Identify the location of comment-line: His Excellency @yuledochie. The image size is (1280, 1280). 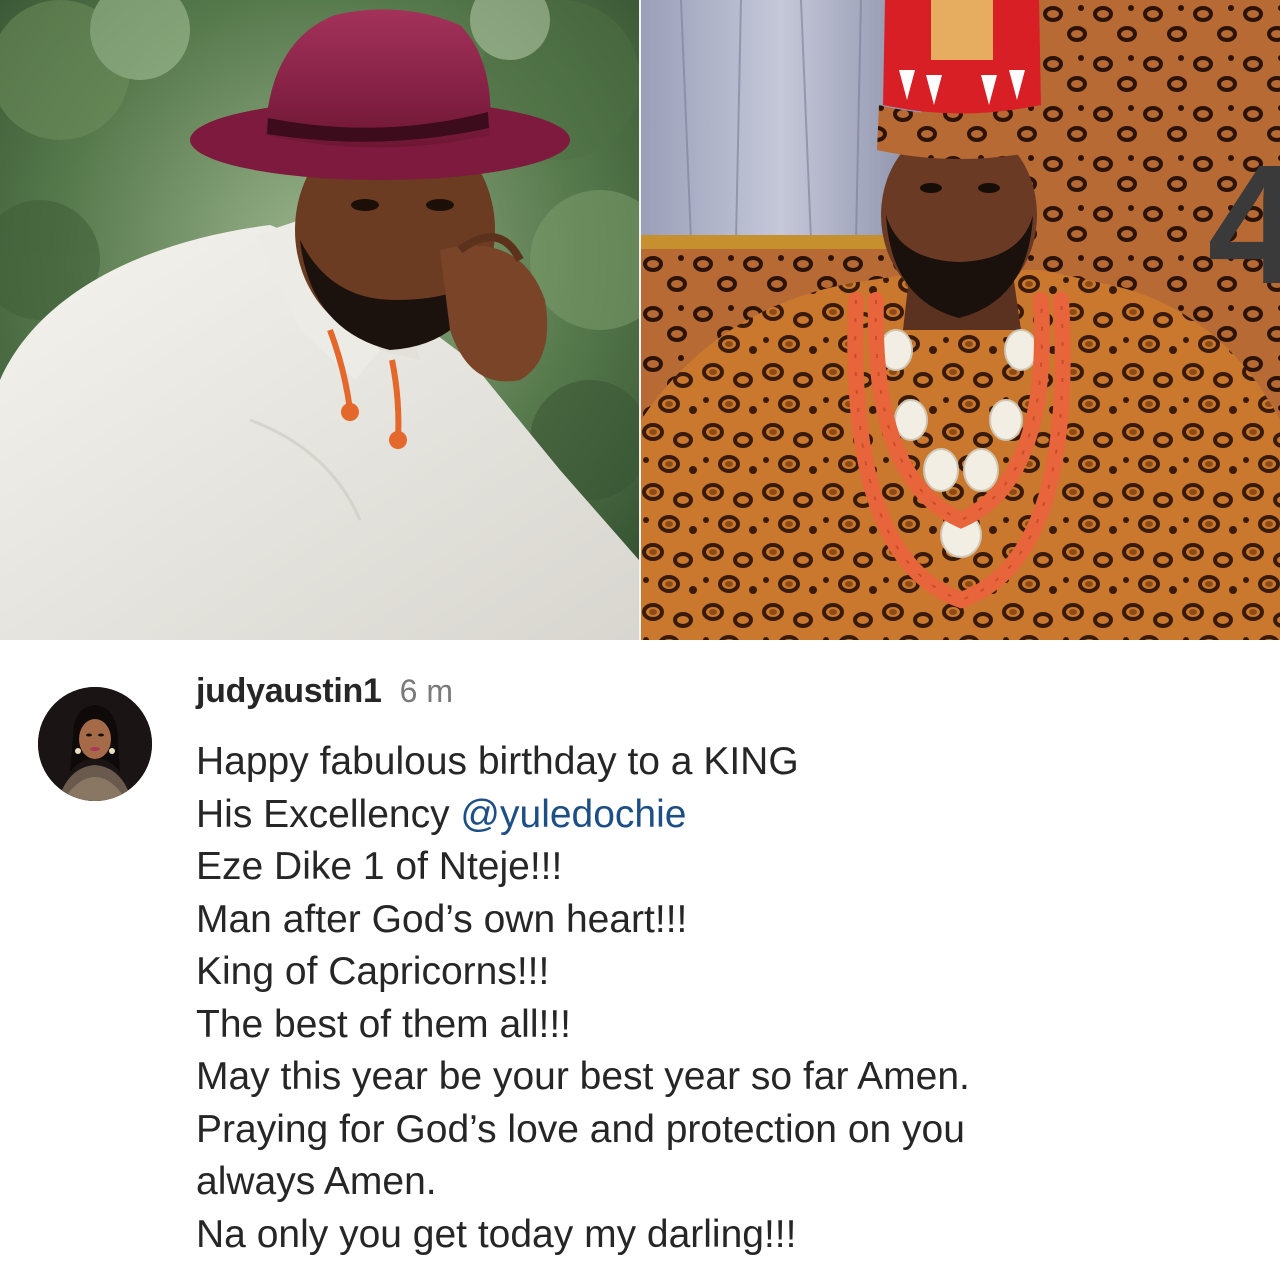
(726, 815).